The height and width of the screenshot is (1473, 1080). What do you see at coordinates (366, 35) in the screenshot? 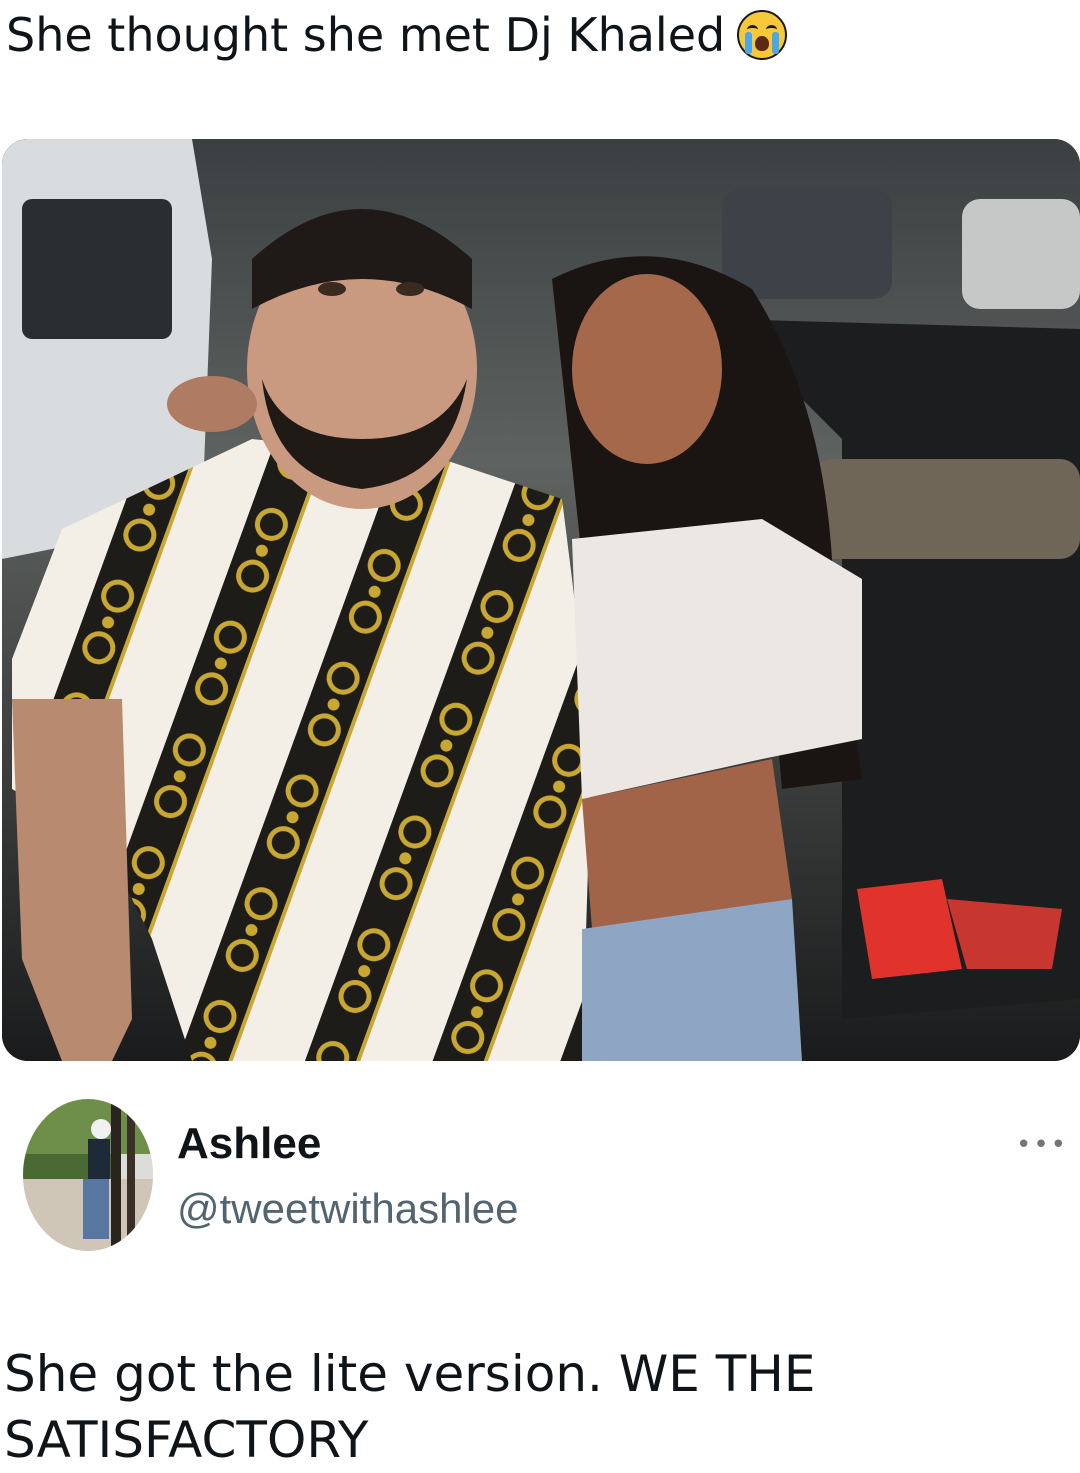
I see `caption-text: She thought she met Dj Khaled` at bounding box center [366, 35].